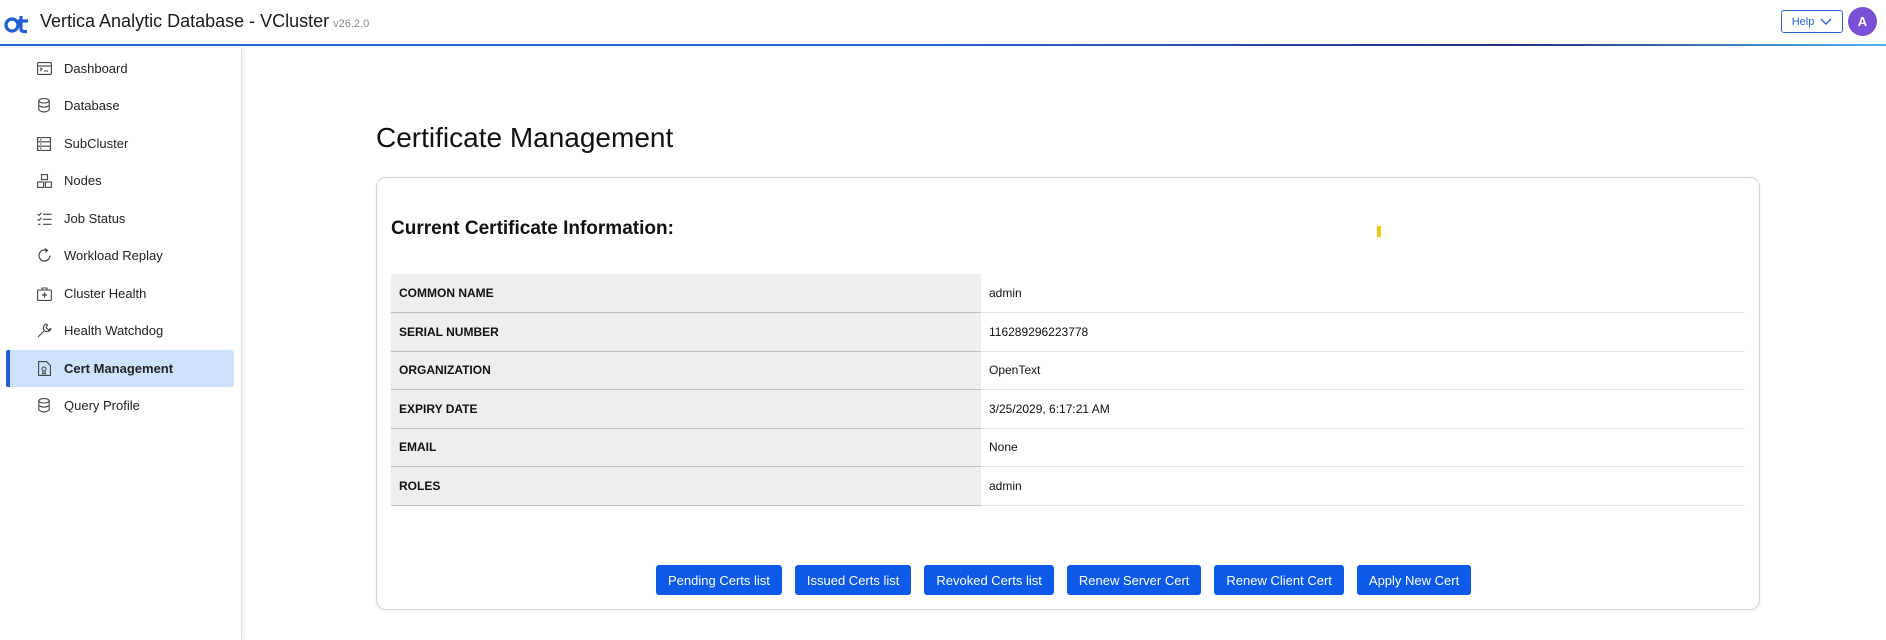 This screenshot has width=1886, height=640. What do you see at coordinates (44, 219) in the screenshot?
I see `job-status-icon` at bounding box center [44, 219].